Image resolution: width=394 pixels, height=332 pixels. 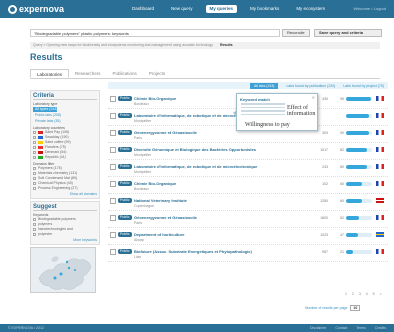 What do you see at coordinates (380, 328) in the screenshot?
I see `footer-link: Credits` at bounding box center [380, 328].